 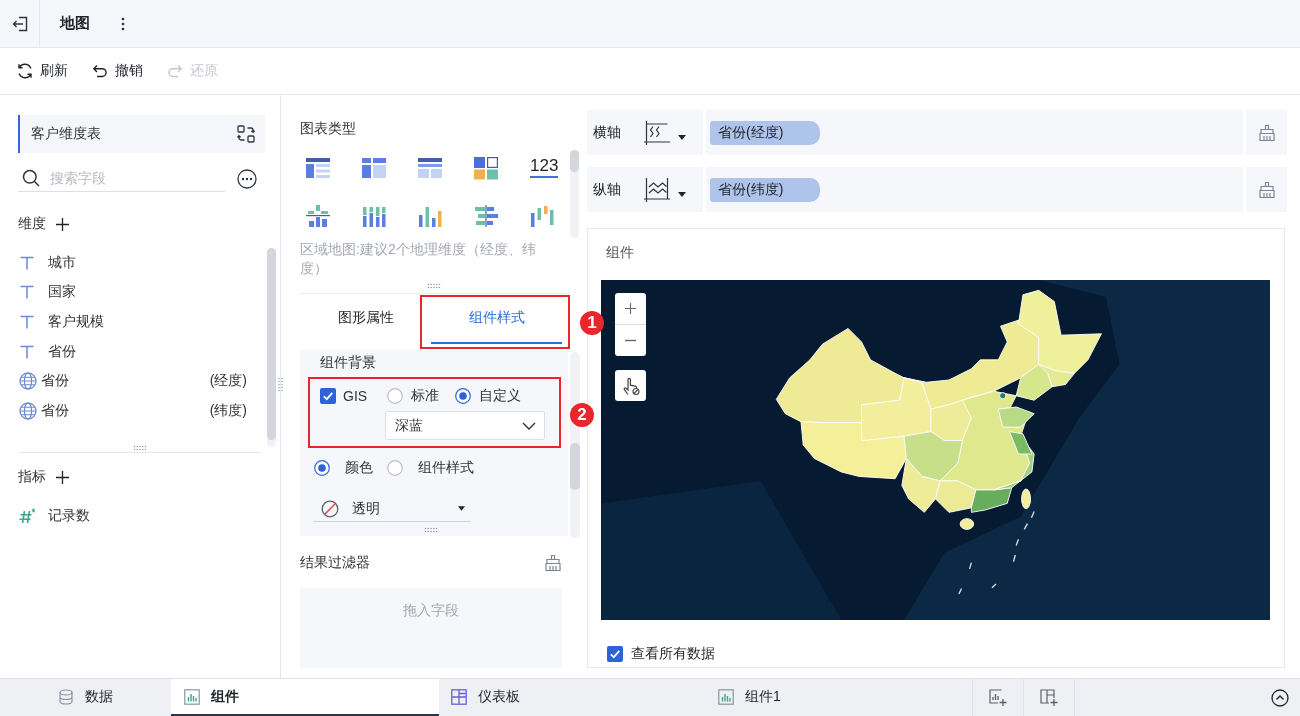 What do you see at coordinates (328, 128) in the screenshot?
I see `section-title: 图表类型` at bounding box center [328, 128].